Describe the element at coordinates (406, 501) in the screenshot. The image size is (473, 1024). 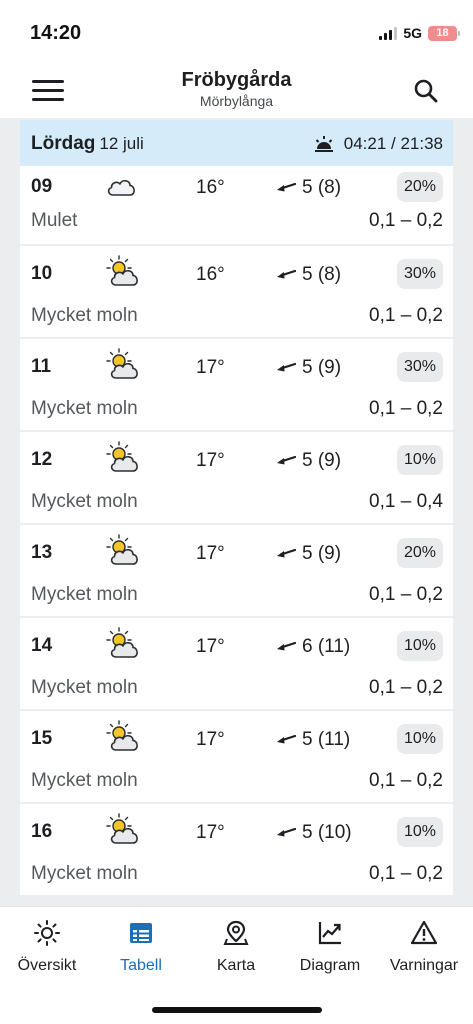
I see `row-precipitation: 0,1 – 0,4` at that location.